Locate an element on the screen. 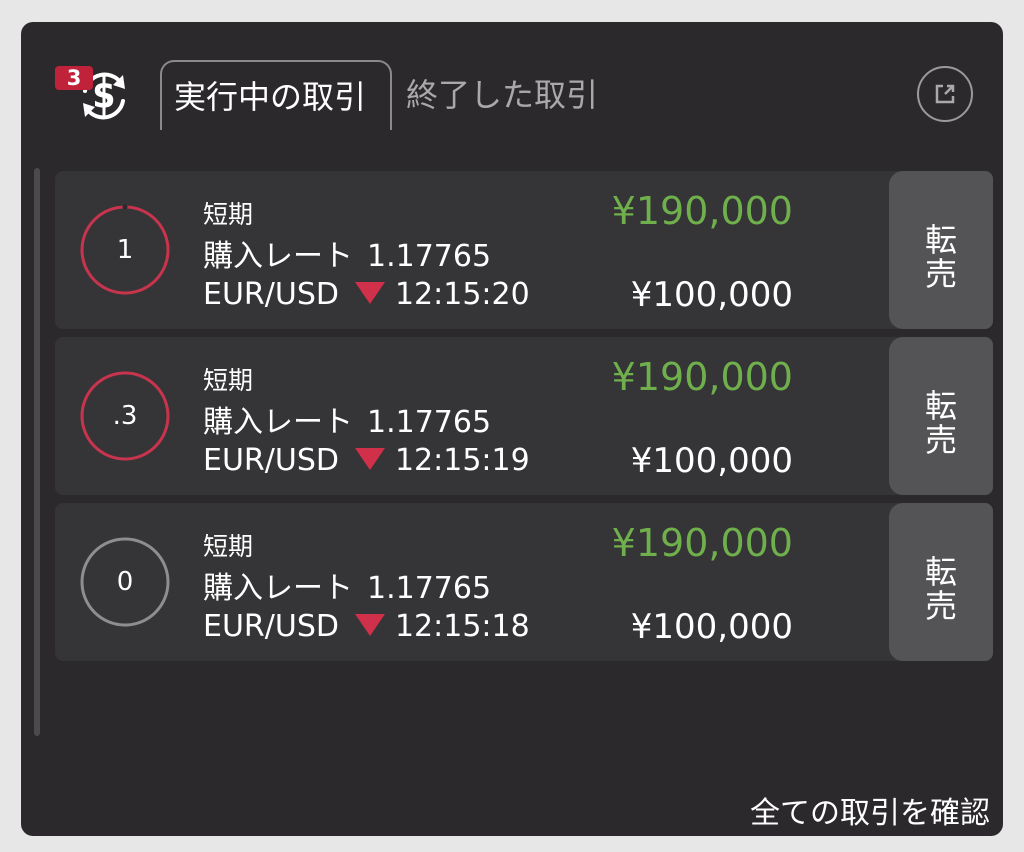 The height and width of the screenshot is (852, 1024). trade-counter: S 3 is located at coordinates (95, 84).